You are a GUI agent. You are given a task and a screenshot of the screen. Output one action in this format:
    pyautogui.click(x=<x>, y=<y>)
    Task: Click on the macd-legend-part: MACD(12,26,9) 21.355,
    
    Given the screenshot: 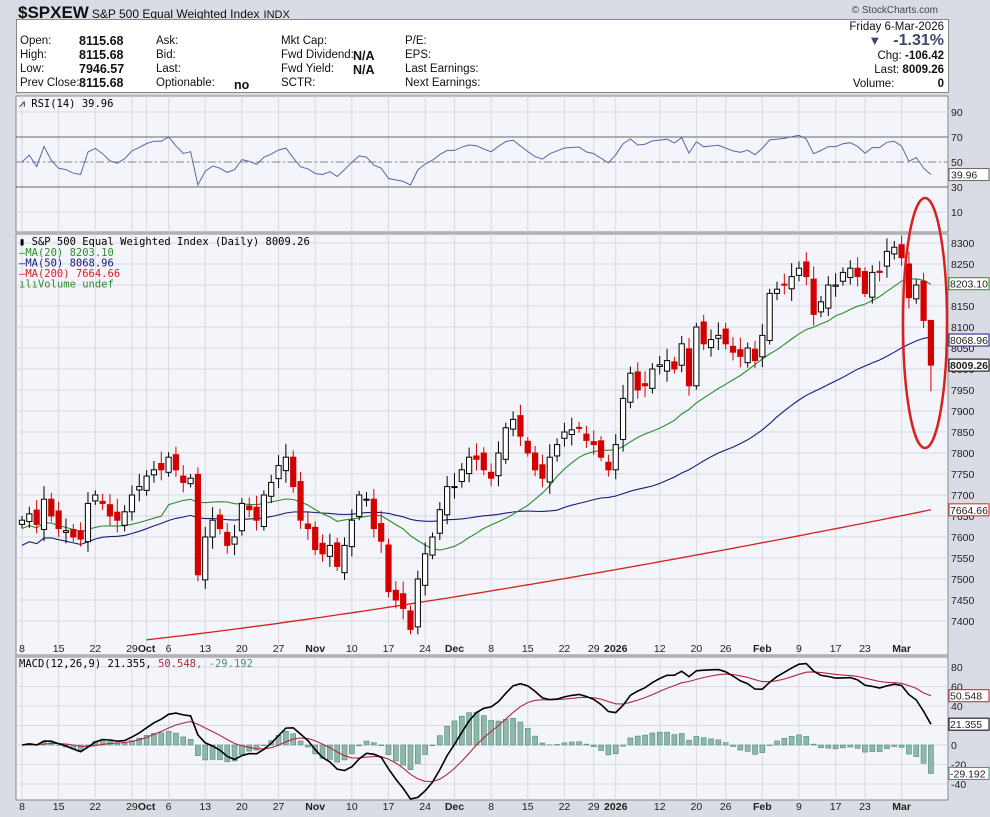 What is the action you would take?
    pyautogui.click(x=88, y=664)
    